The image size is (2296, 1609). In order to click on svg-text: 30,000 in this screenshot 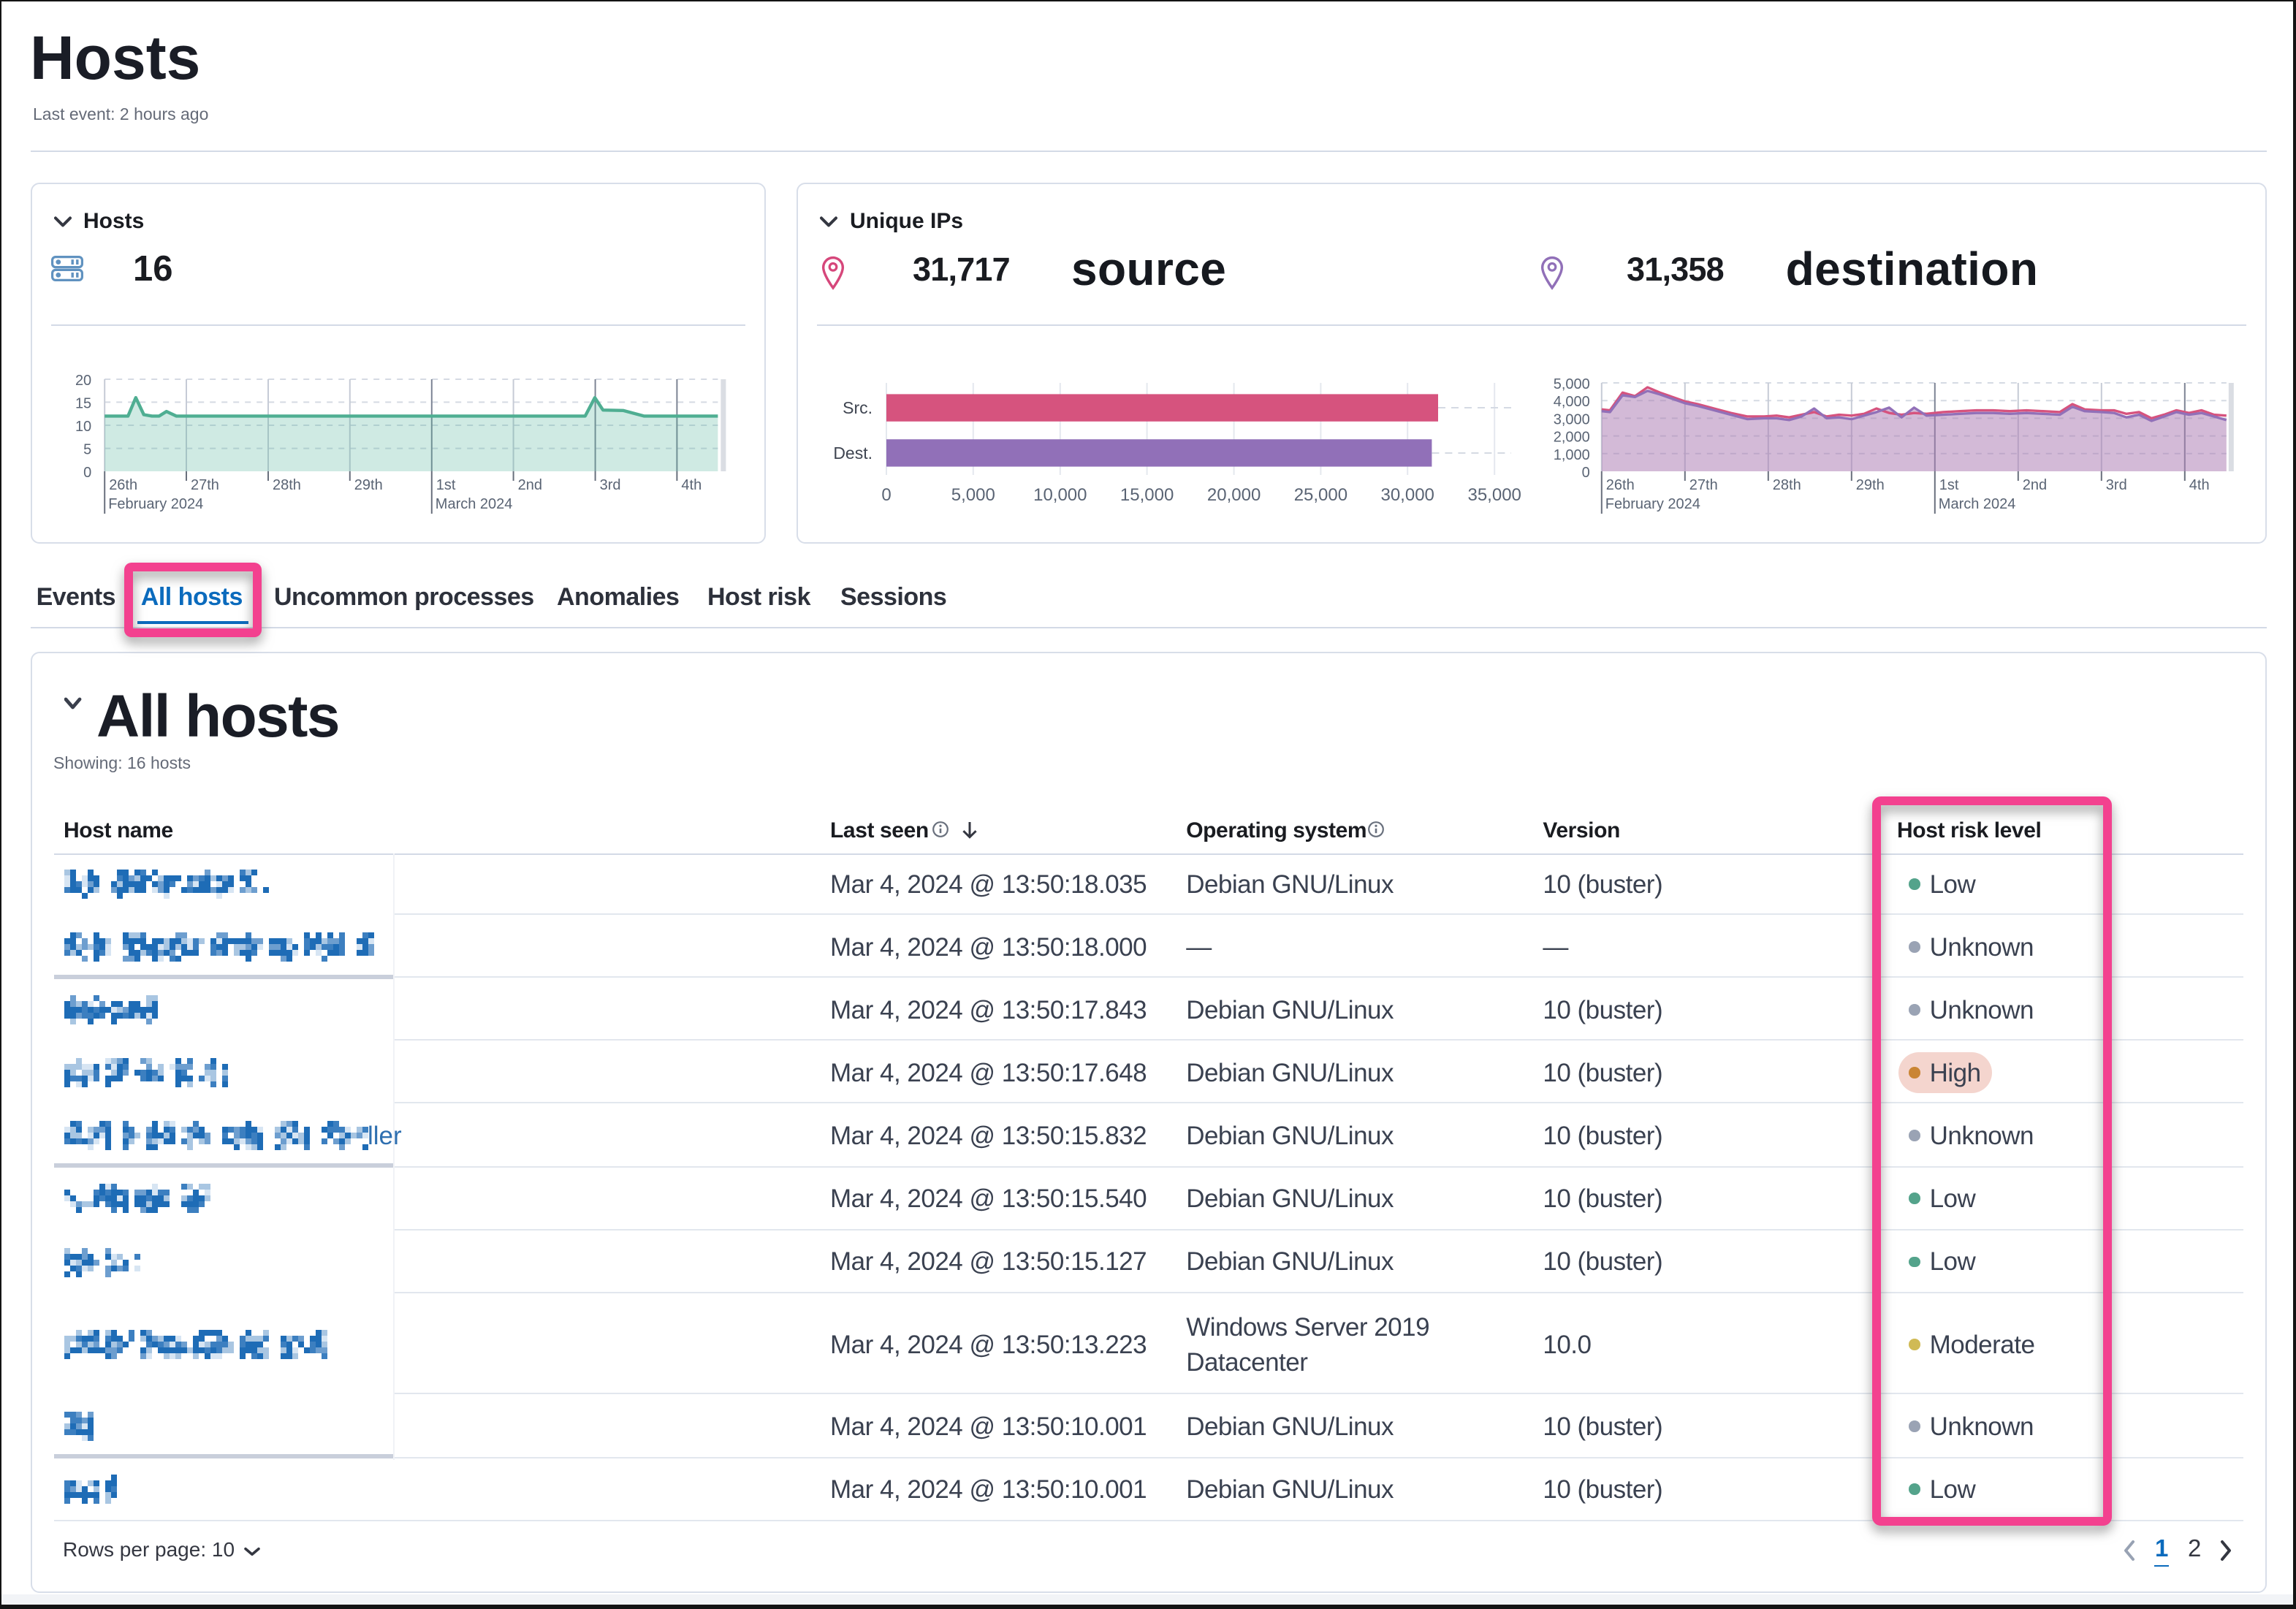, I will do `click(1407, 495)`.